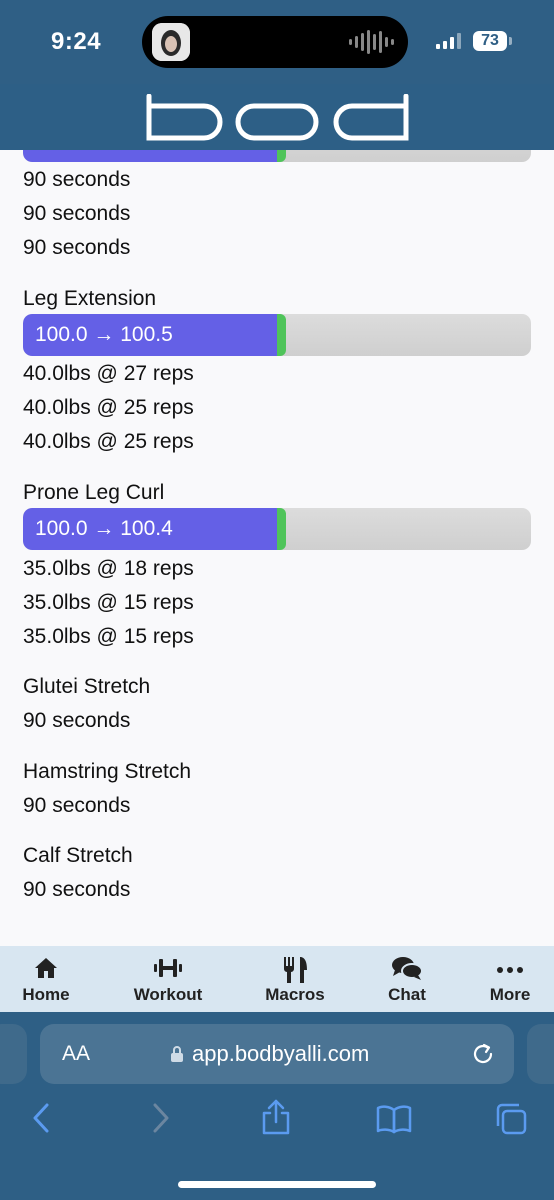  I want to click on progress-bar, so click(277, 156).